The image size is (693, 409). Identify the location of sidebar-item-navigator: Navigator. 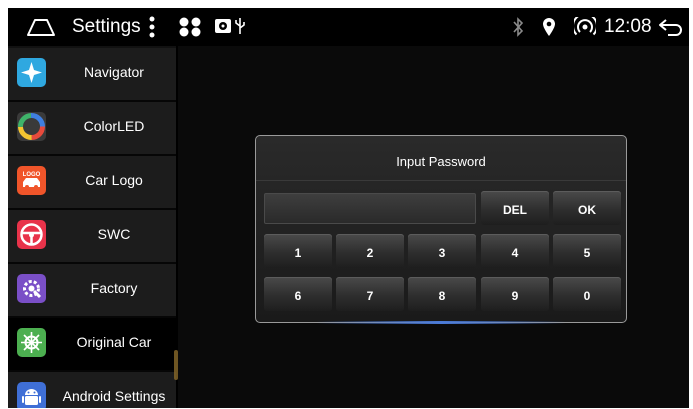
(92, 75).